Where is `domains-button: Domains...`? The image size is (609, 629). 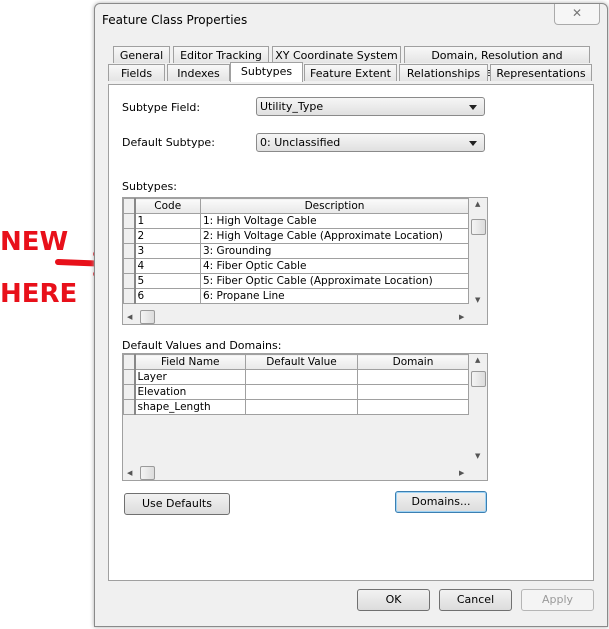
domains-button: Domains... is located at coordinates (441, 502).